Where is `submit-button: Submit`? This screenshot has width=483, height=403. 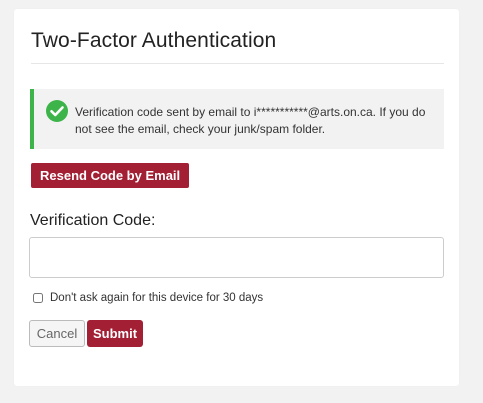
submit-button: Submit is located at coordinates (115, 333).